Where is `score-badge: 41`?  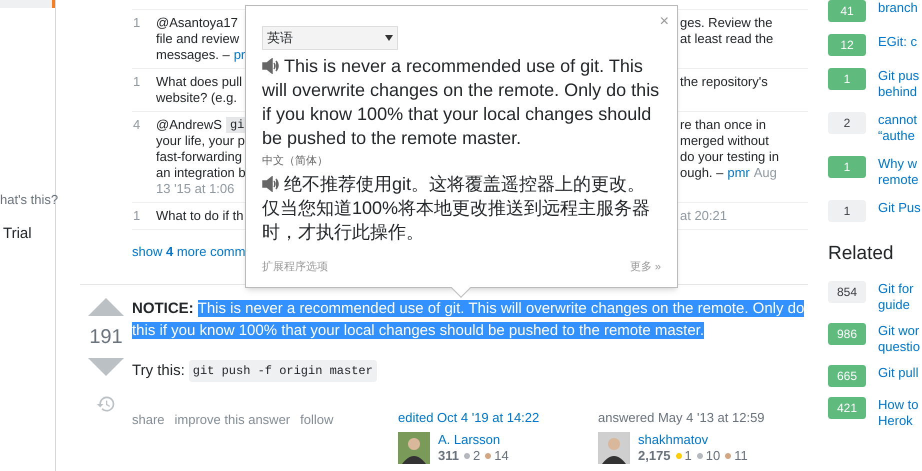
score-badge: 41 is located at coordinates (847, 11).